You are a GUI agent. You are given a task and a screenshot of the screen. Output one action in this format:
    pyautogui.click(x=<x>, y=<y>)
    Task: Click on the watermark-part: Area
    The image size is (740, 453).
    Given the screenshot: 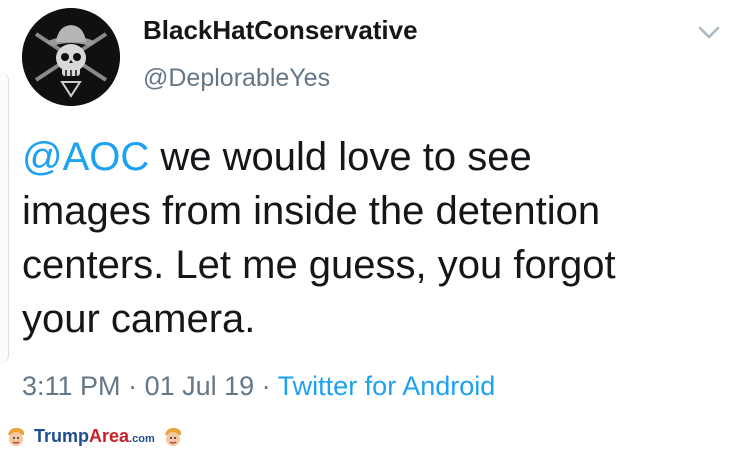 What is the action you would take?
    pyautogui.click(x=109, y=435)
    